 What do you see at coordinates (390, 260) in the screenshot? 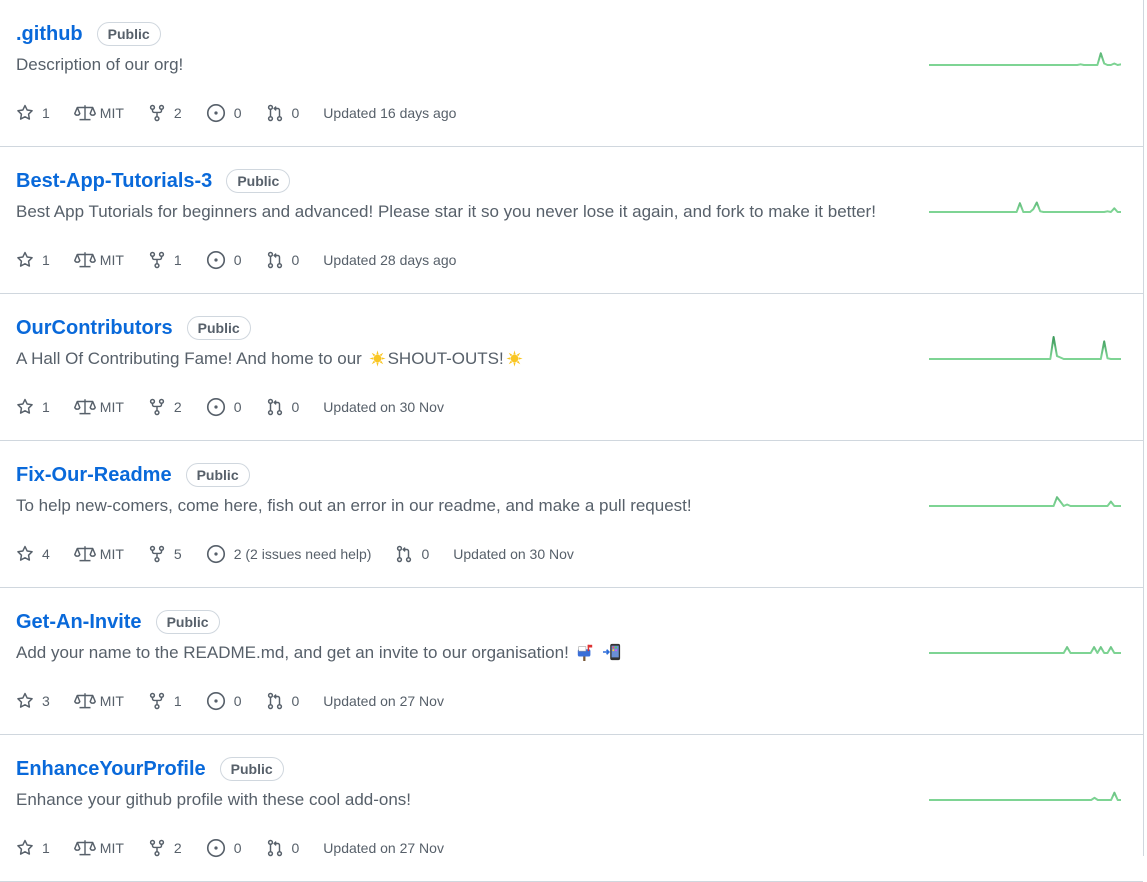
I see `updated-time: Updated 28 days ago` at bounding box center [390, 260].